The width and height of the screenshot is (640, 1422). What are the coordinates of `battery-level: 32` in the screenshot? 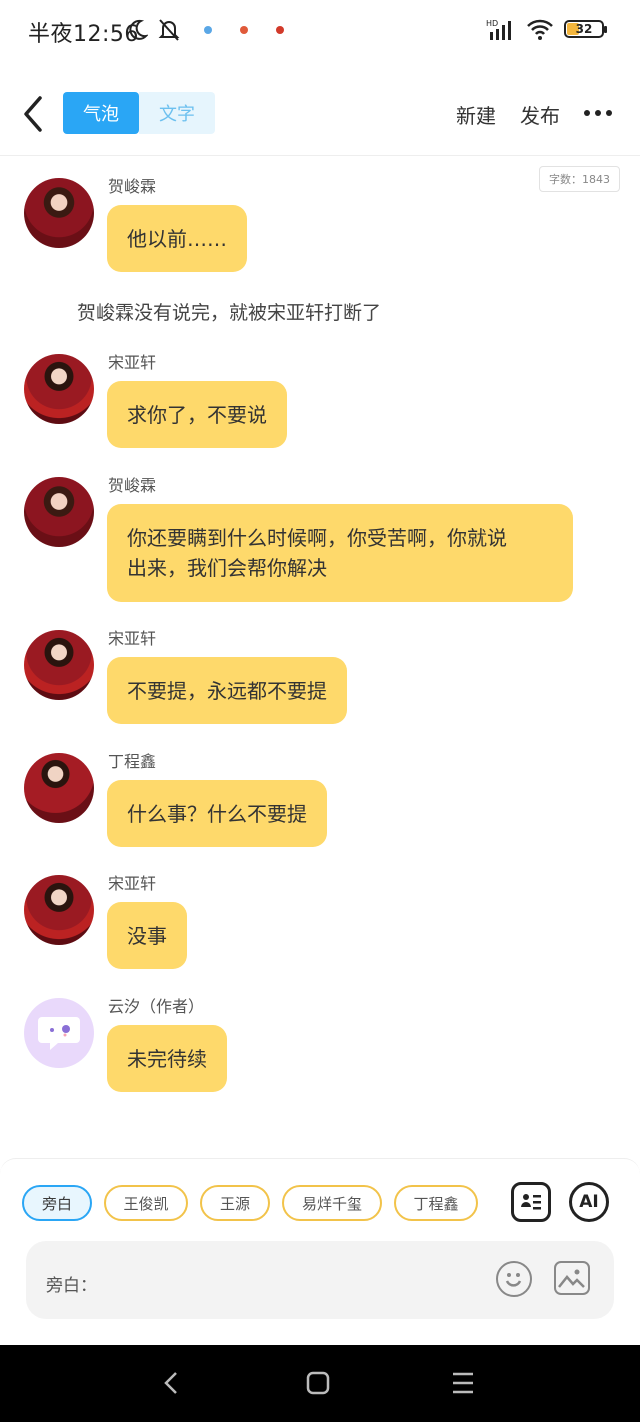 It's located at (584, 29).